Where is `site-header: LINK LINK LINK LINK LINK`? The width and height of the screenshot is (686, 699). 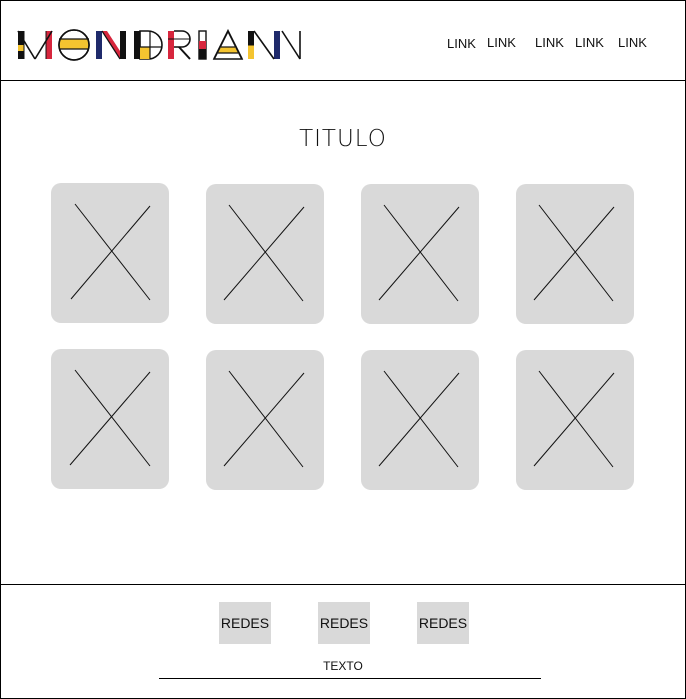 site-header: LINK LINK LINK LINK LINK is located at coordinates (343, 41).